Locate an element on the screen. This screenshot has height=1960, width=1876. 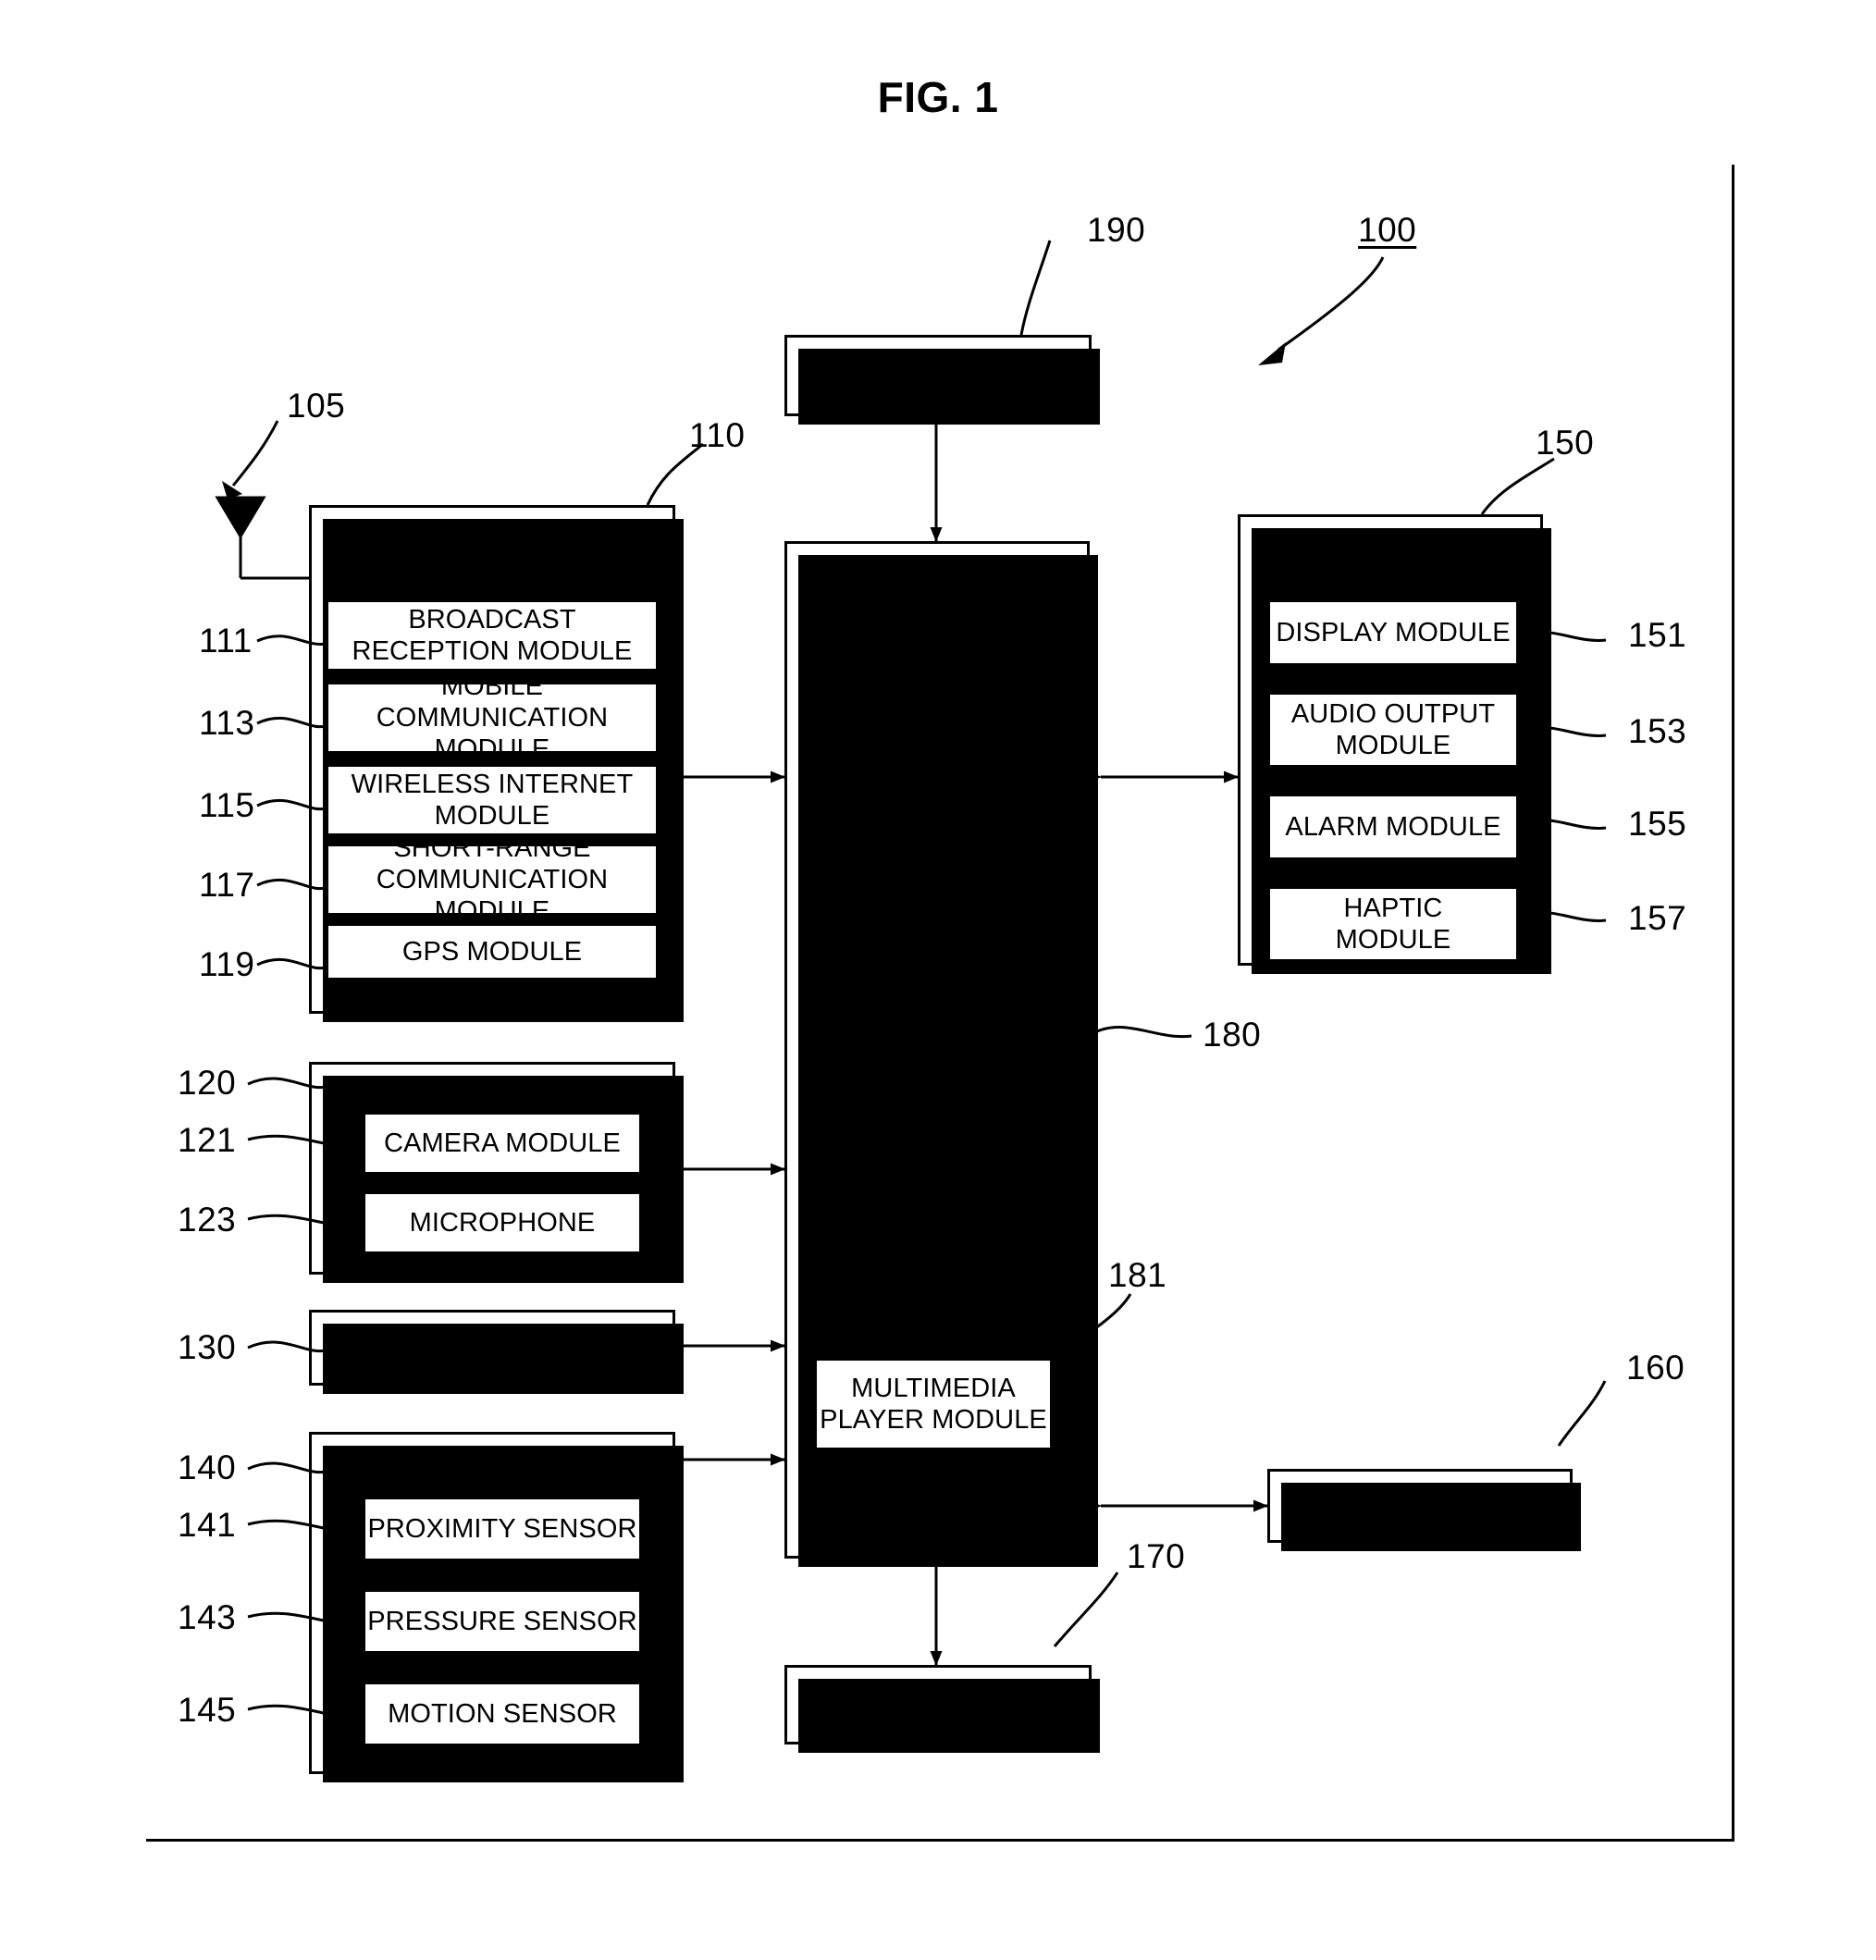
memory-block: MEMORY is located at coordinates (1424, 1510).